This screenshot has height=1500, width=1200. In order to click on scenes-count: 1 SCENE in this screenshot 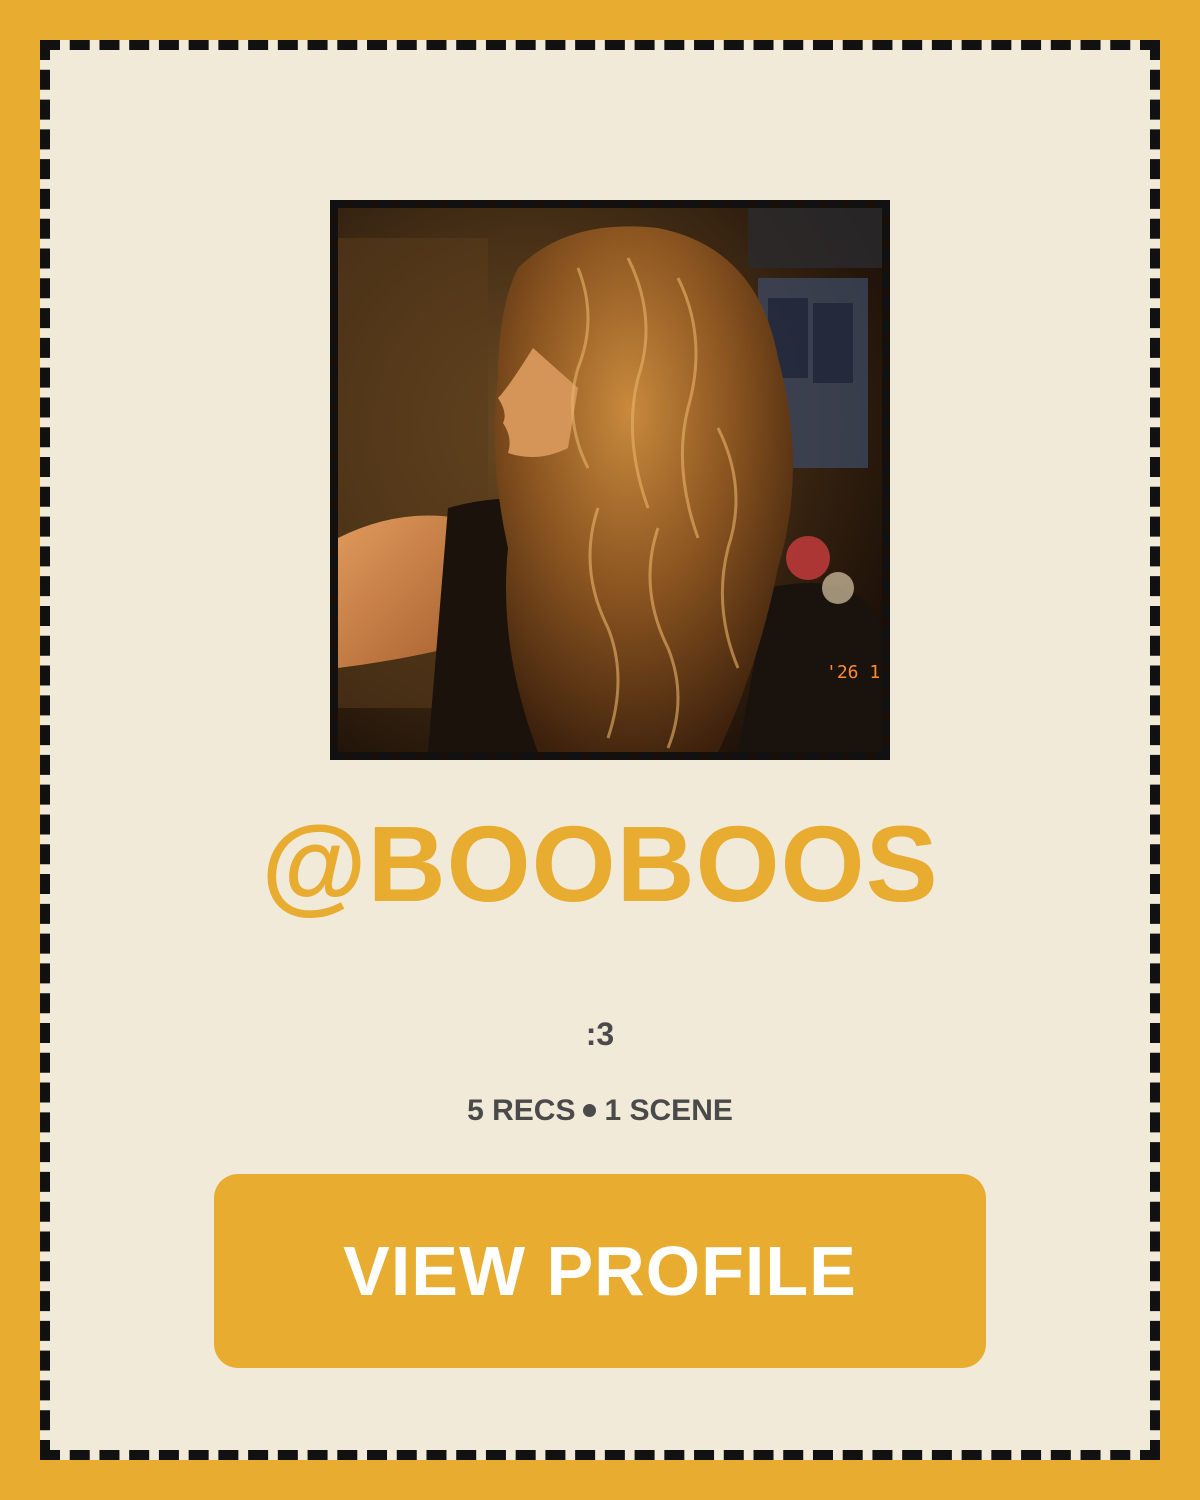, I will do `click(668, 1110)`.